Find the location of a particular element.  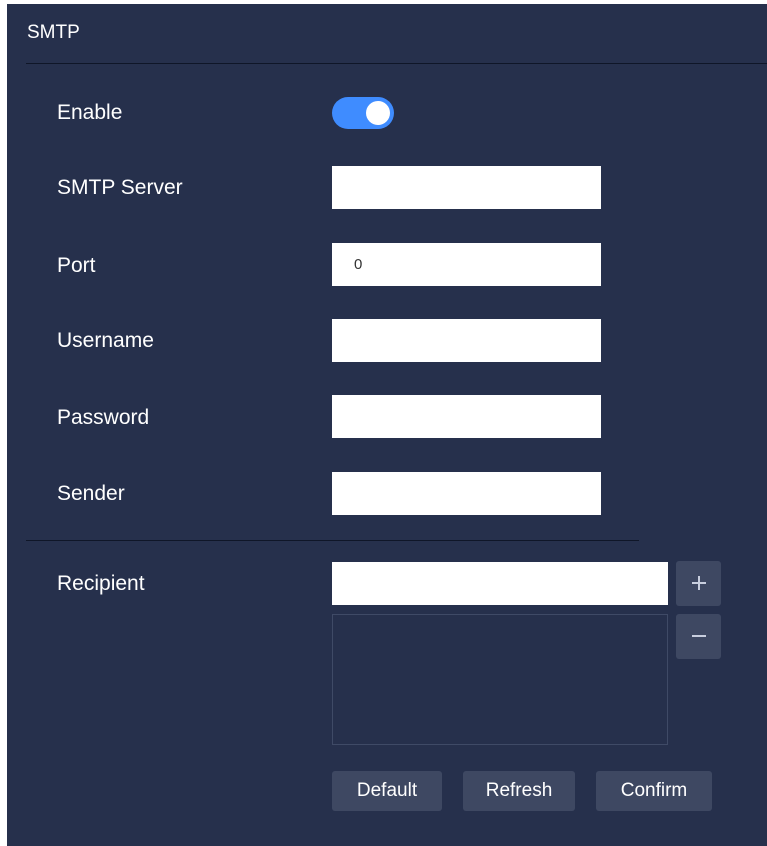

username-label: Username is located at coordinates (105, 340).